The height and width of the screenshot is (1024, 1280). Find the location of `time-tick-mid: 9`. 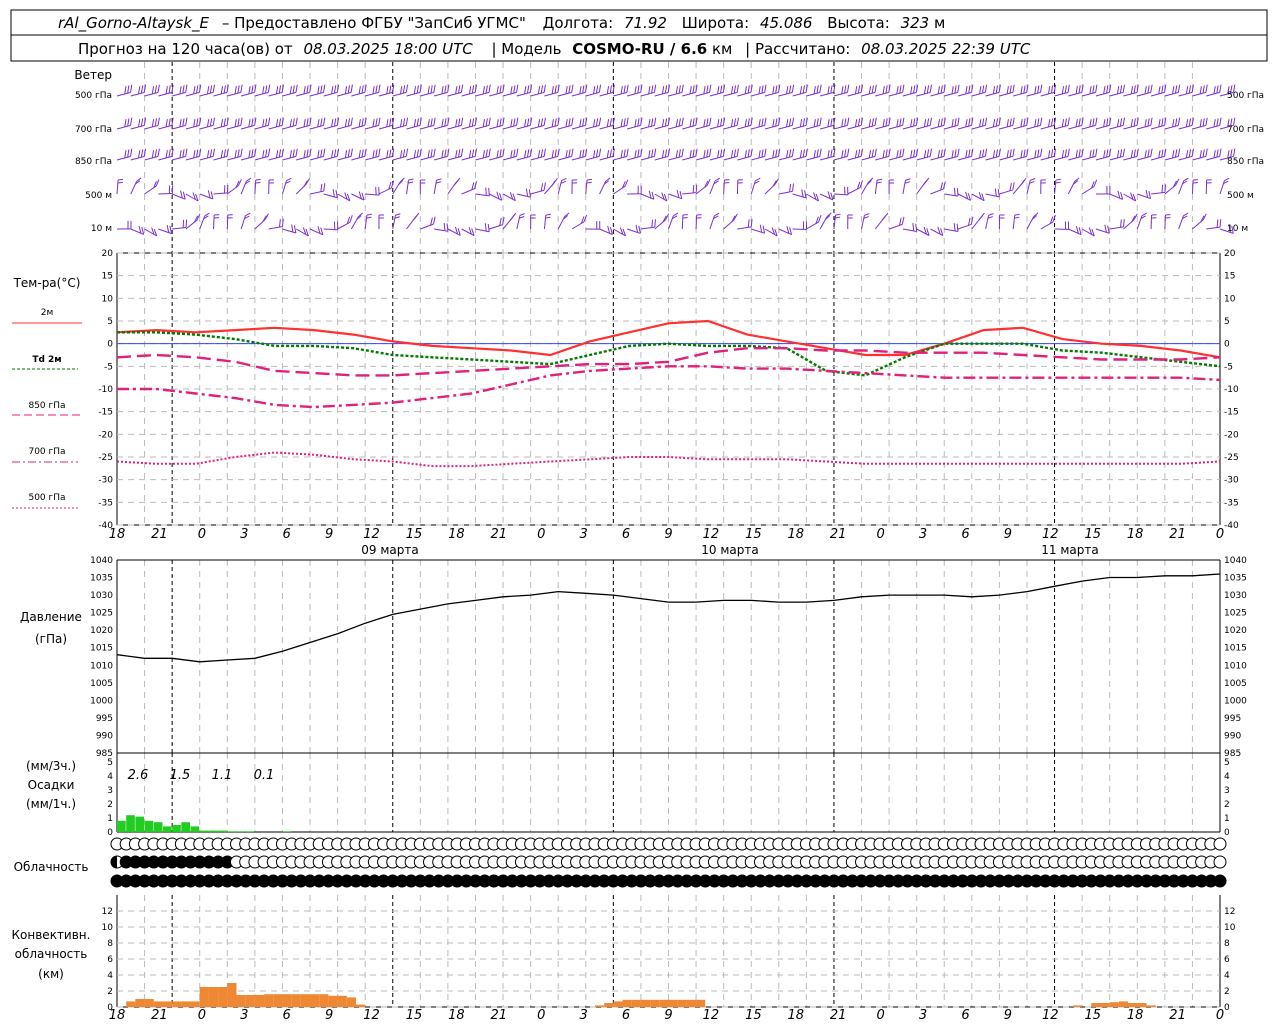

time-tick-mid: 9 is located at coordinates (1008, 534).